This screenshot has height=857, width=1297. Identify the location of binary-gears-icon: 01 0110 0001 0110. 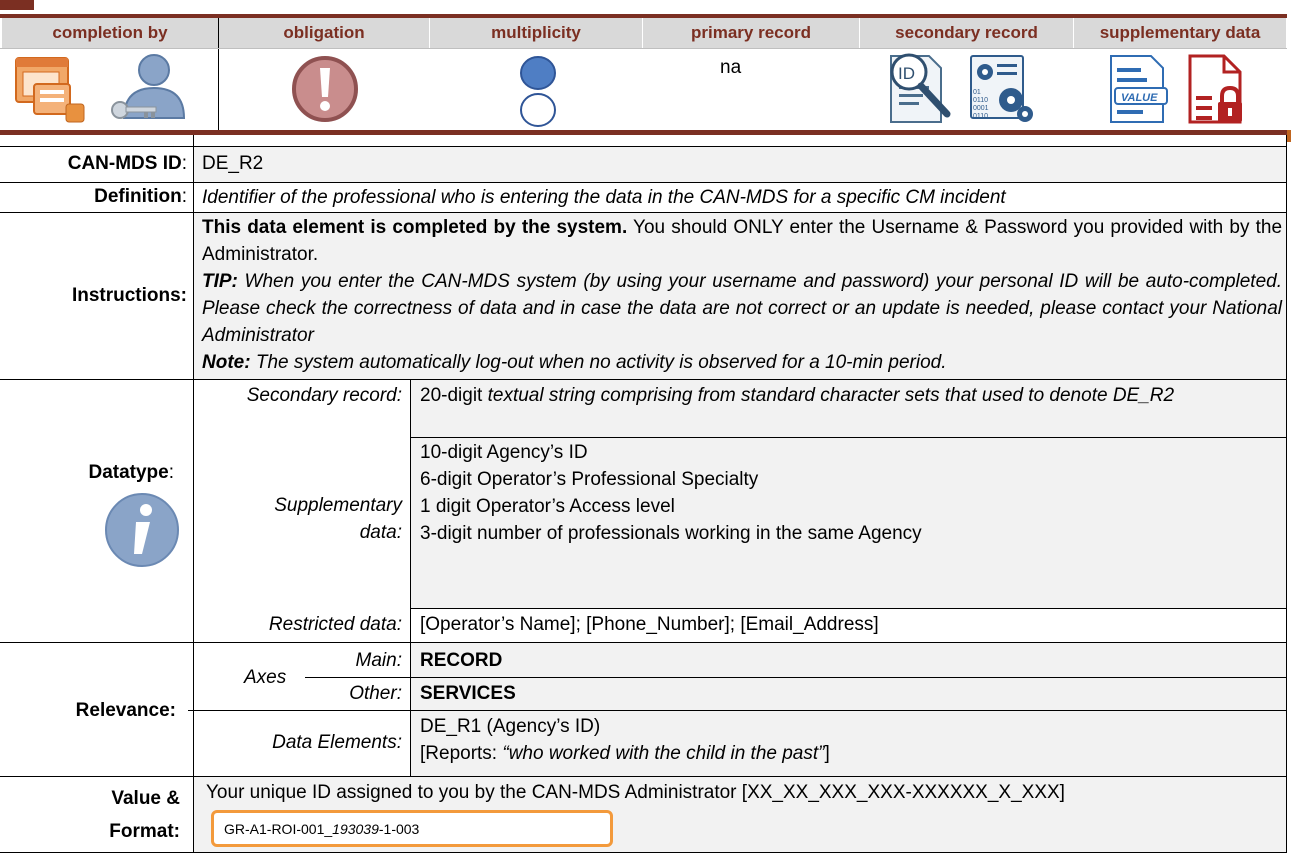
(1002, 89).